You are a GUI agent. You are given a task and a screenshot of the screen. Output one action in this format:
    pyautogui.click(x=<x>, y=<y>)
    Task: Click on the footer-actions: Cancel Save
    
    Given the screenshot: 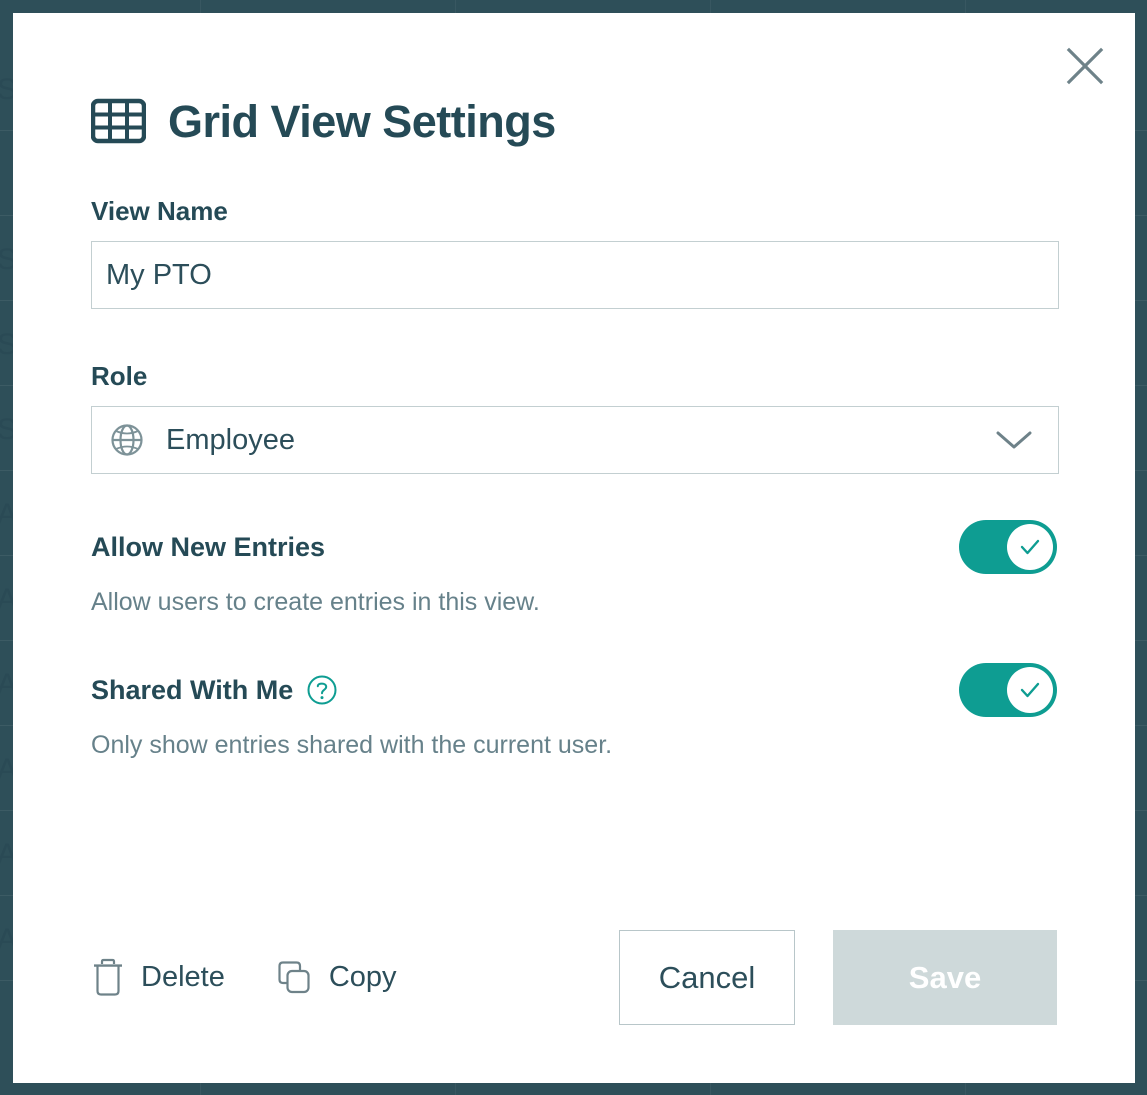 What is the action you would take?
    pyautogui.click(x=838, y=977)
    